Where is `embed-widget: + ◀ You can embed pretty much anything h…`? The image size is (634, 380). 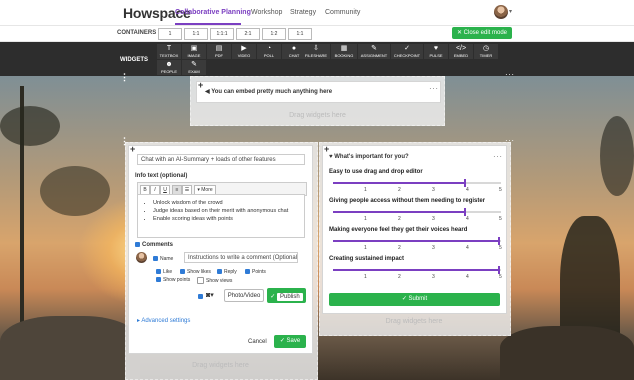
embed-widget: + ◀ You can embed pretty much anything h… is located at coordinates (318, 91).